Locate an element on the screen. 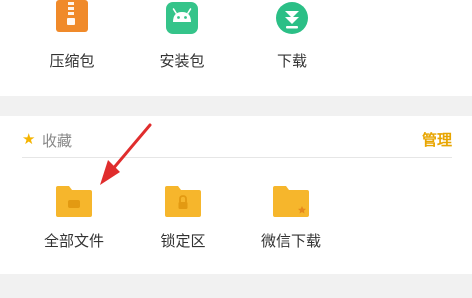  locked-area-tile: 锁定区 is located at coordinates (183, 221).